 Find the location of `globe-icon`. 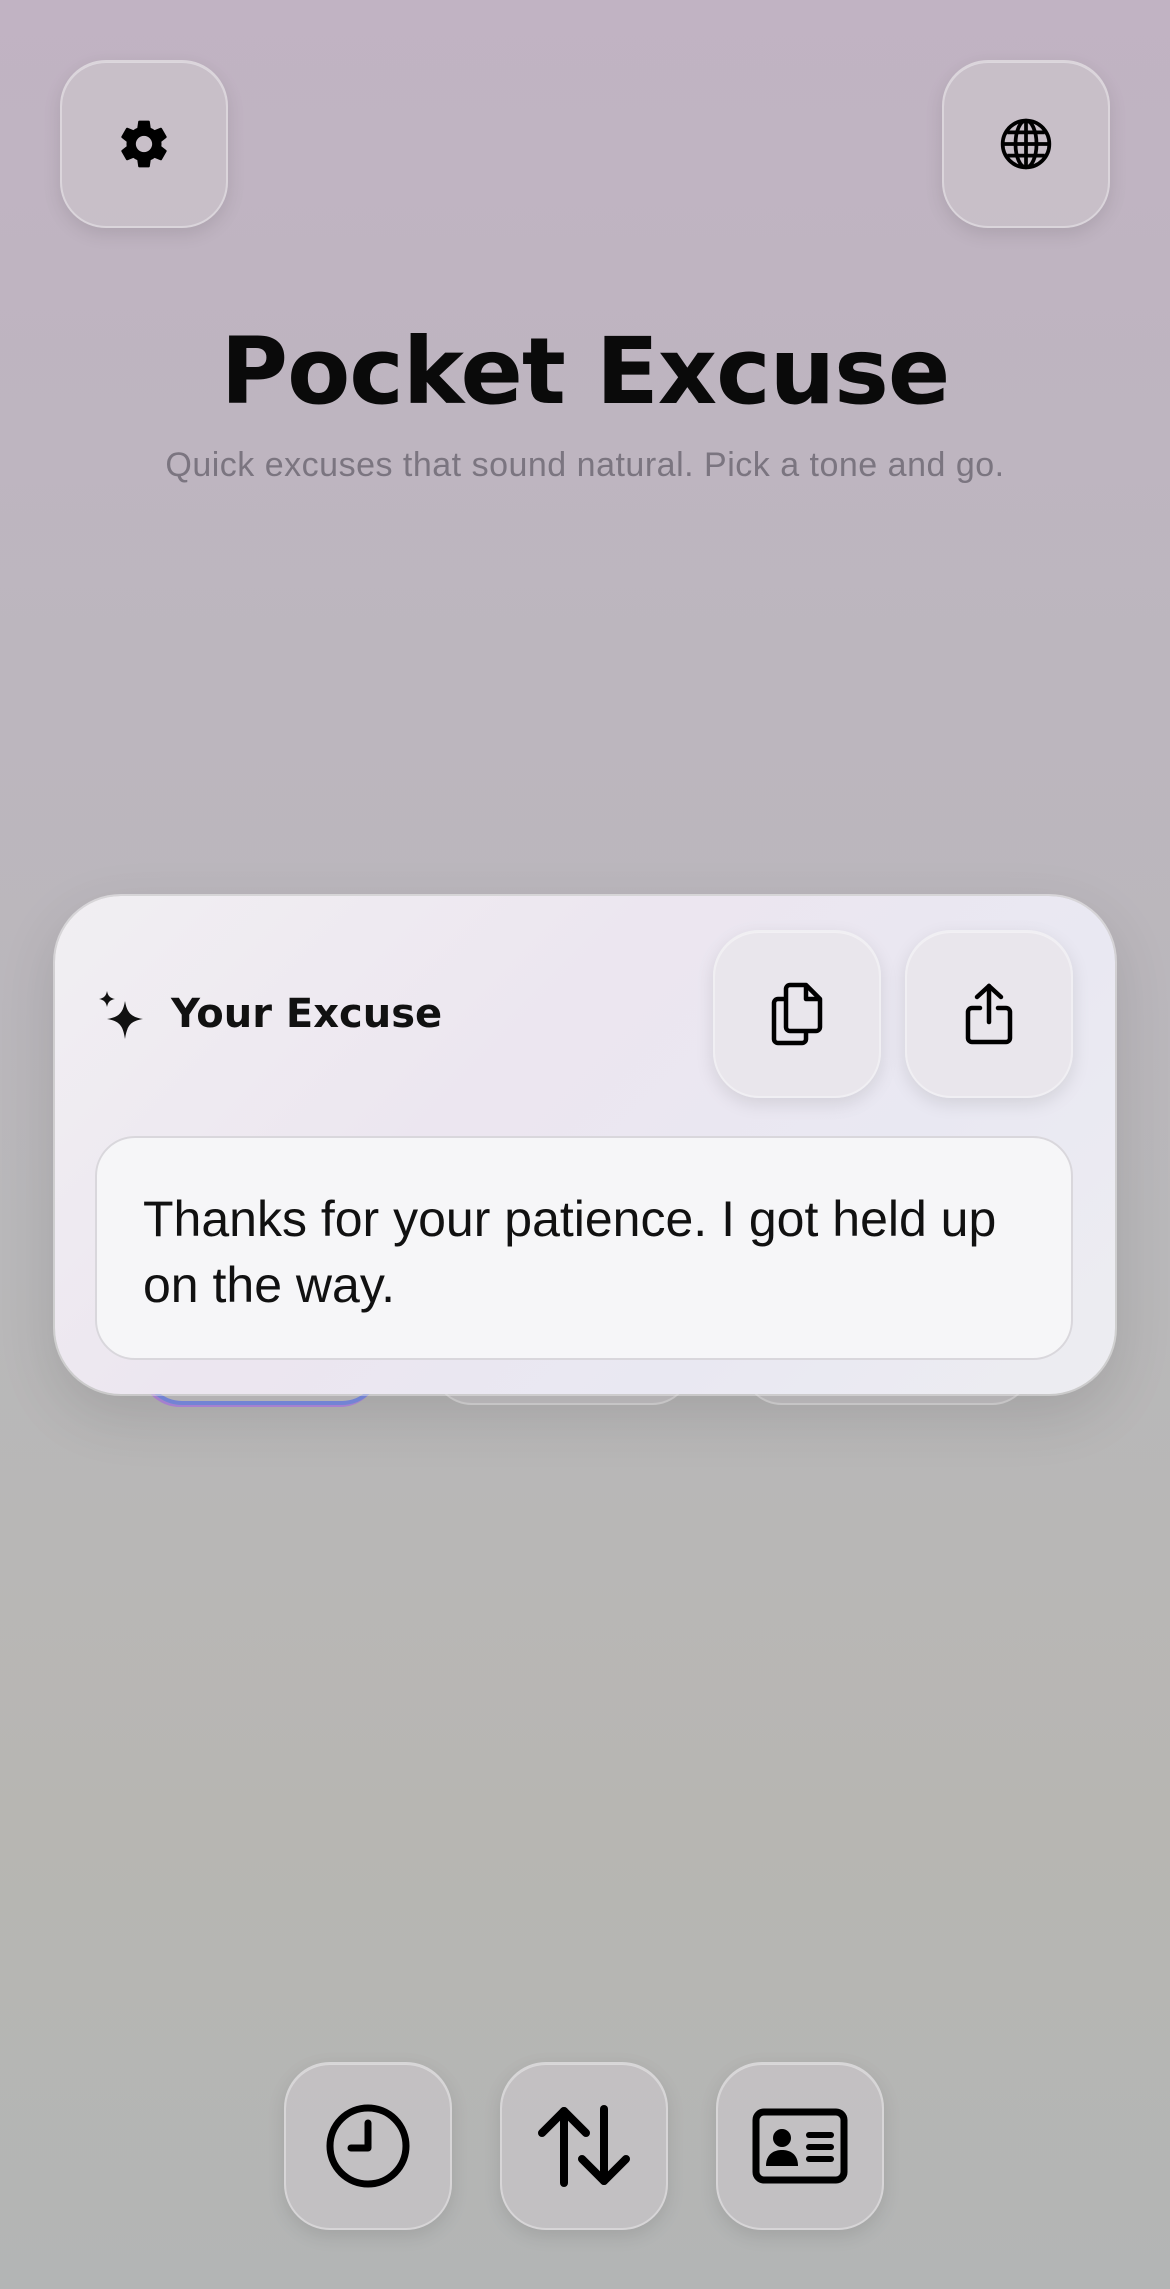

globe-icon is located at coordinates (1026, 144).